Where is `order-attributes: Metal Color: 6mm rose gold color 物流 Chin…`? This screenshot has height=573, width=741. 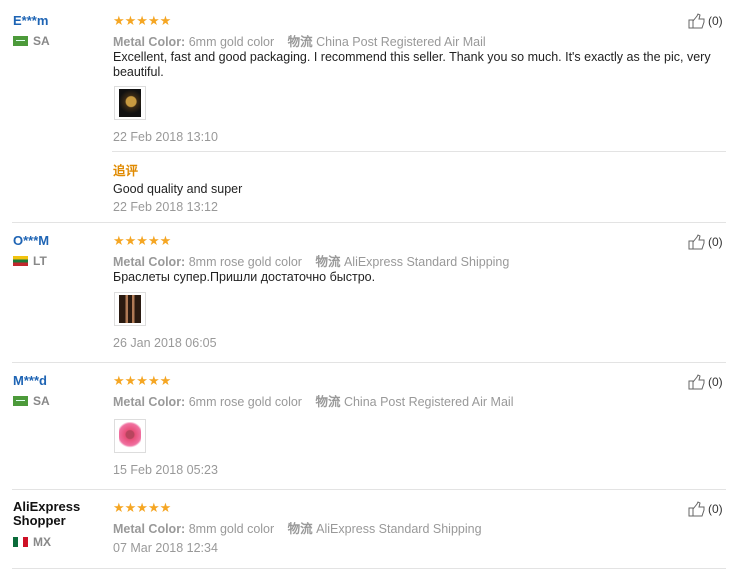
order-attributes: Metal Color: 6mm rose gold color 物流 Chin… is located at coordinates (313, 400).